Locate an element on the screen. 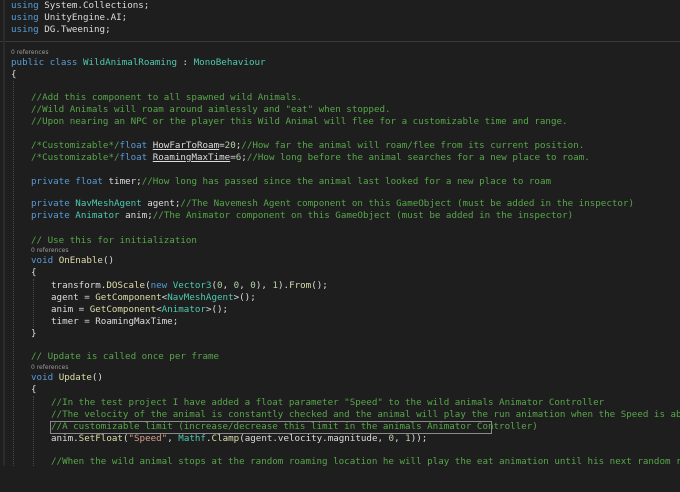  code-line: agent = GetComponent<NavMeshAgent>(); is located at coordinates (340, 298).